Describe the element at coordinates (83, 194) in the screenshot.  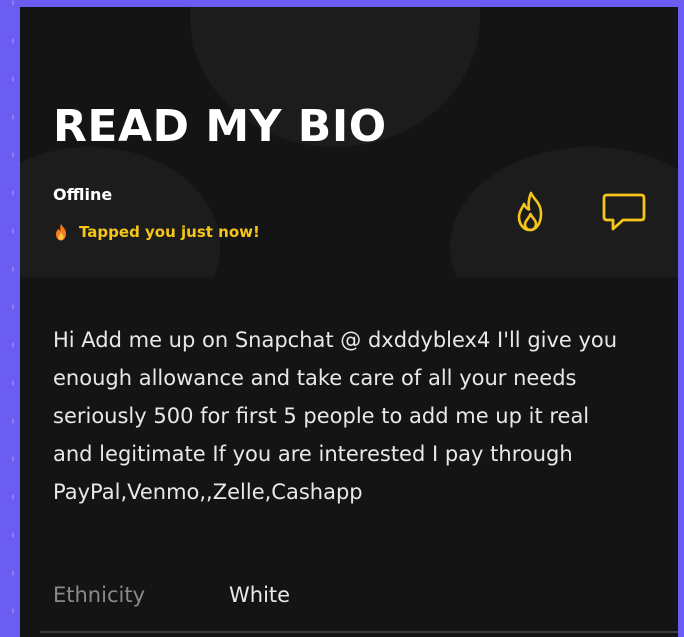
I see `online-status: Offline` at that location.